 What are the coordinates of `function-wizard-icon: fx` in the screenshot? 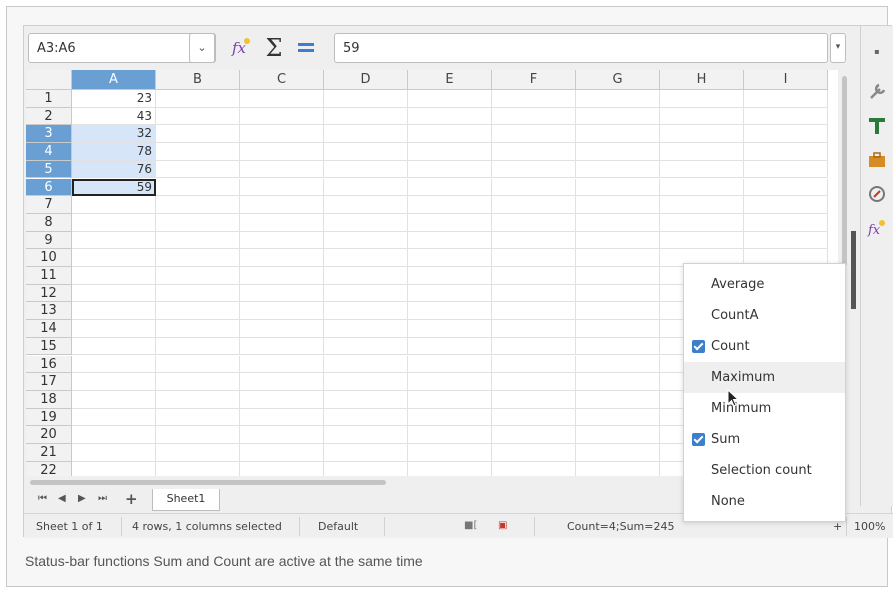 It's located at (241, 48).